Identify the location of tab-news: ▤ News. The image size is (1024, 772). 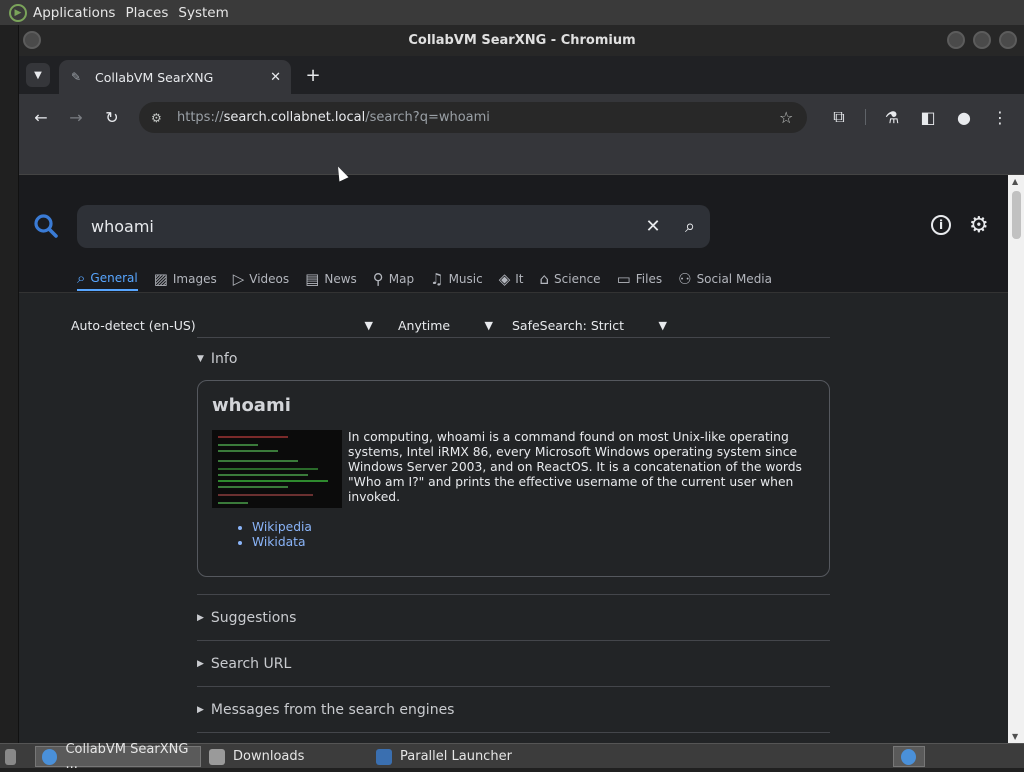
(331, 279).